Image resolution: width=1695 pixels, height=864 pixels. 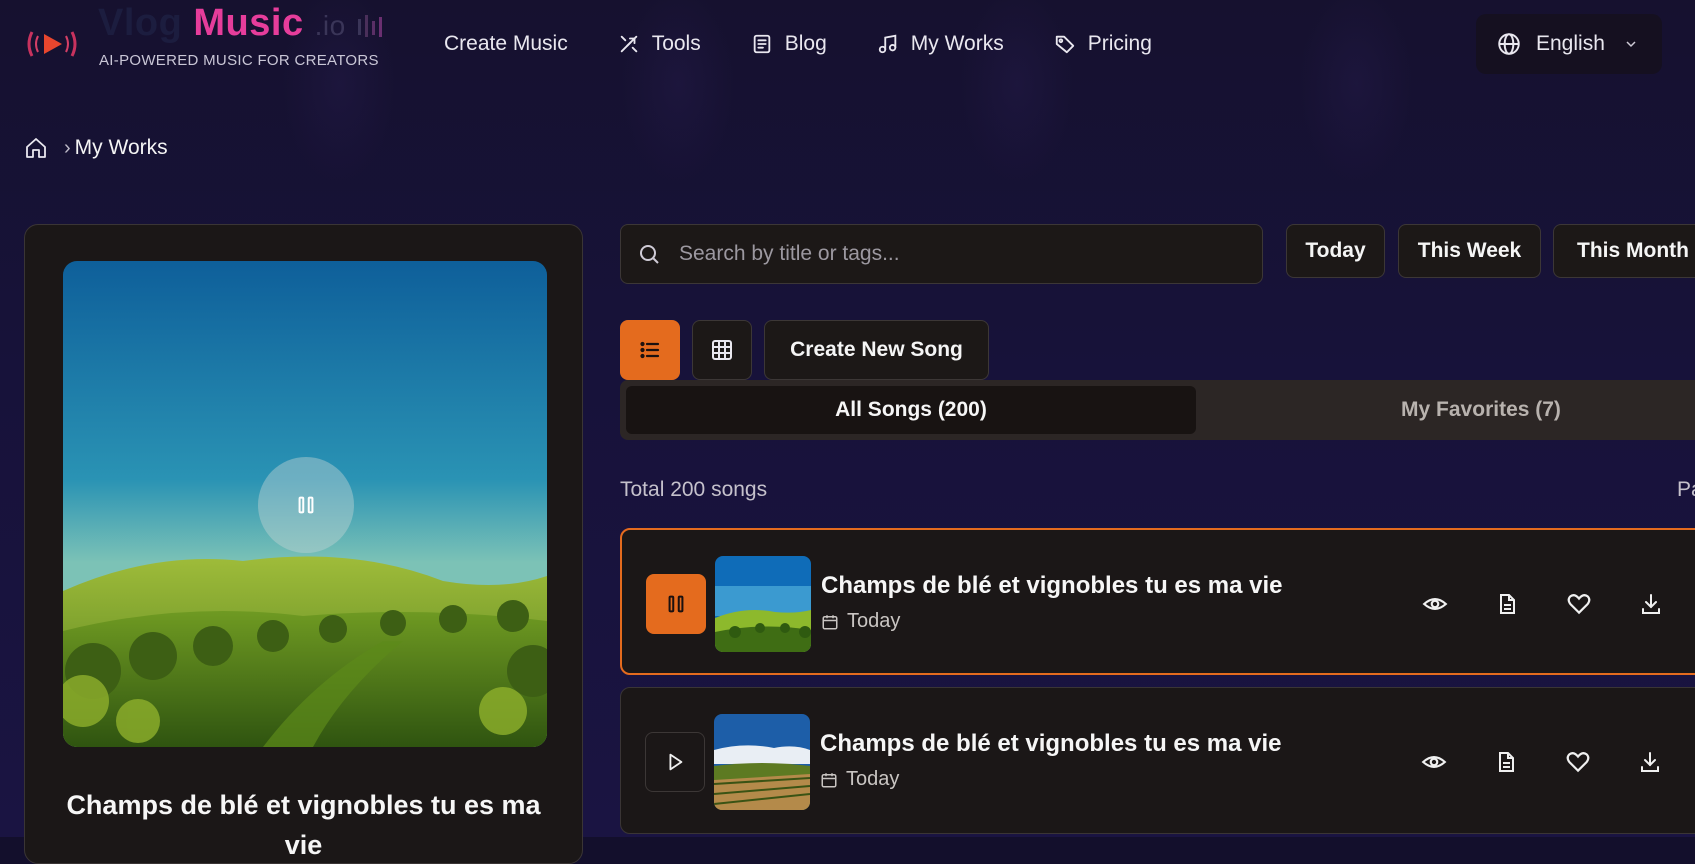 I want to click on nav-pricing: Pricing, so click(x=1103, y=44).